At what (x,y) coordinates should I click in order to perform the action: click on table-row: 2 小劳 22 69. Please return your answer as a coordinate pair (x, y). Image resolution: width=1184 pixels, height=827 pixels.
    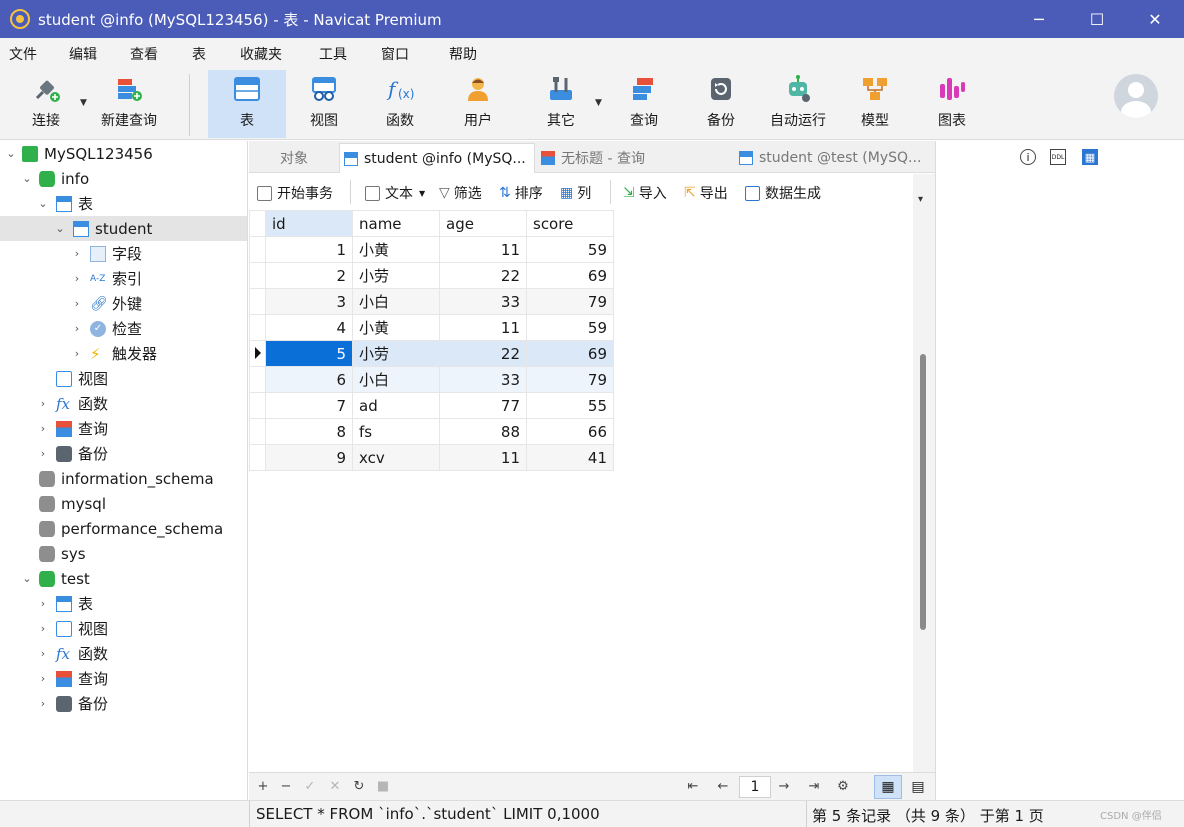
    Looking at the image, I should click on (431, 275).